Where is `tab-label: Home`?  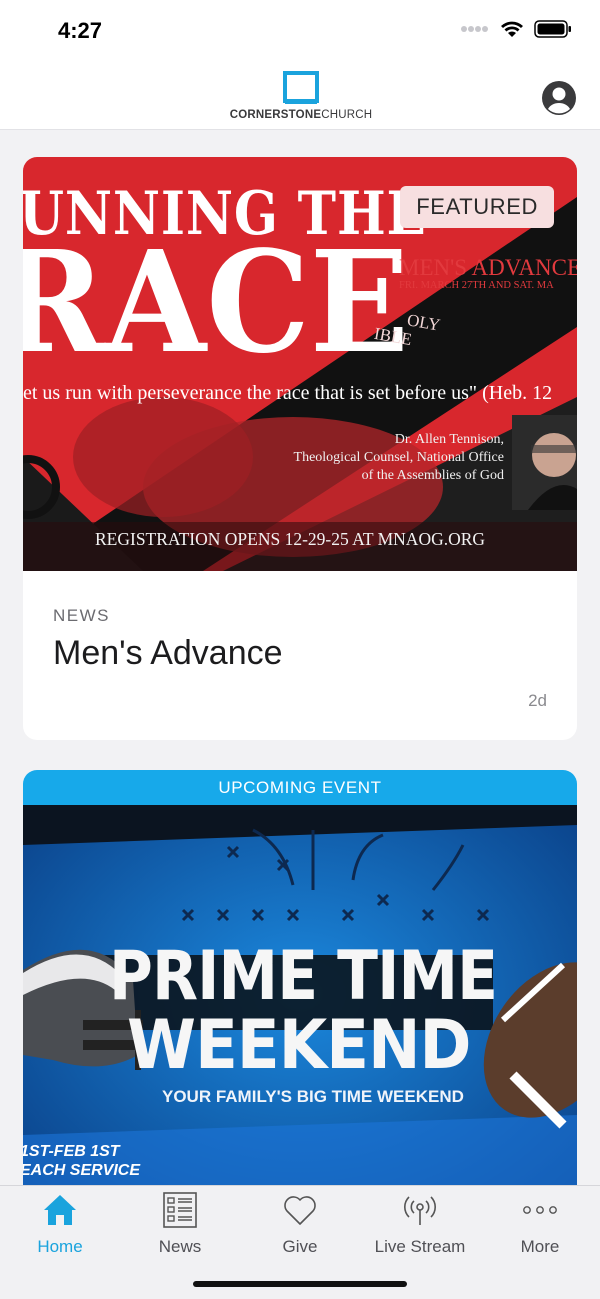
tab-label: Home is located at coordinates (60, 1246).